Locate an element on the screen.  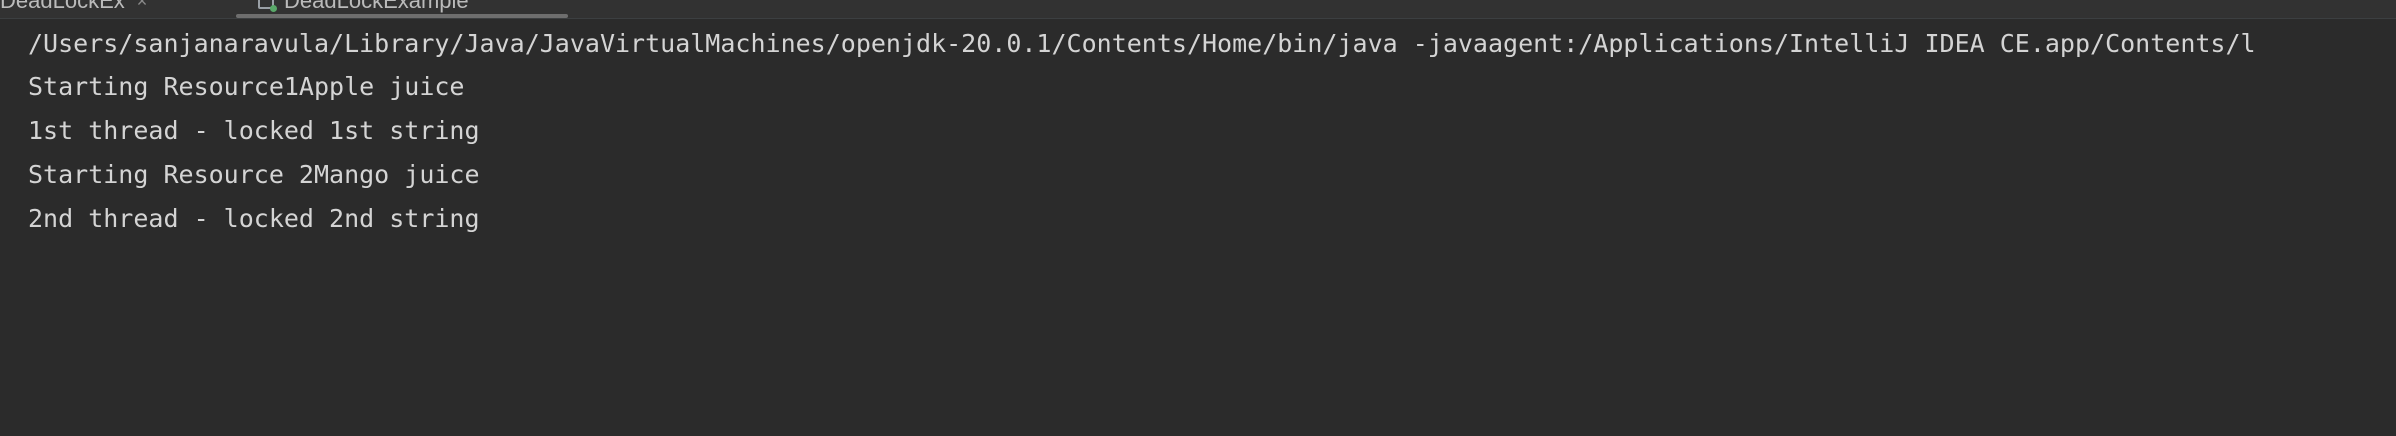
console-line: Starting Resource 2Mango juice is located at coordinates (254, 174).